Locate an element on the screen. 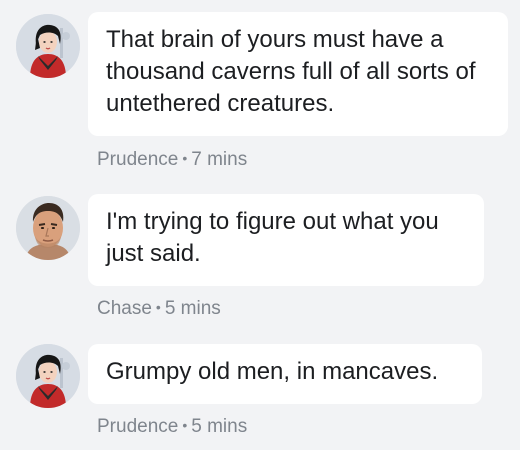 The width and height of the screenshot is (520, 450). message-meta: Prudence • 5 mins is located at coordinates (172, 426).